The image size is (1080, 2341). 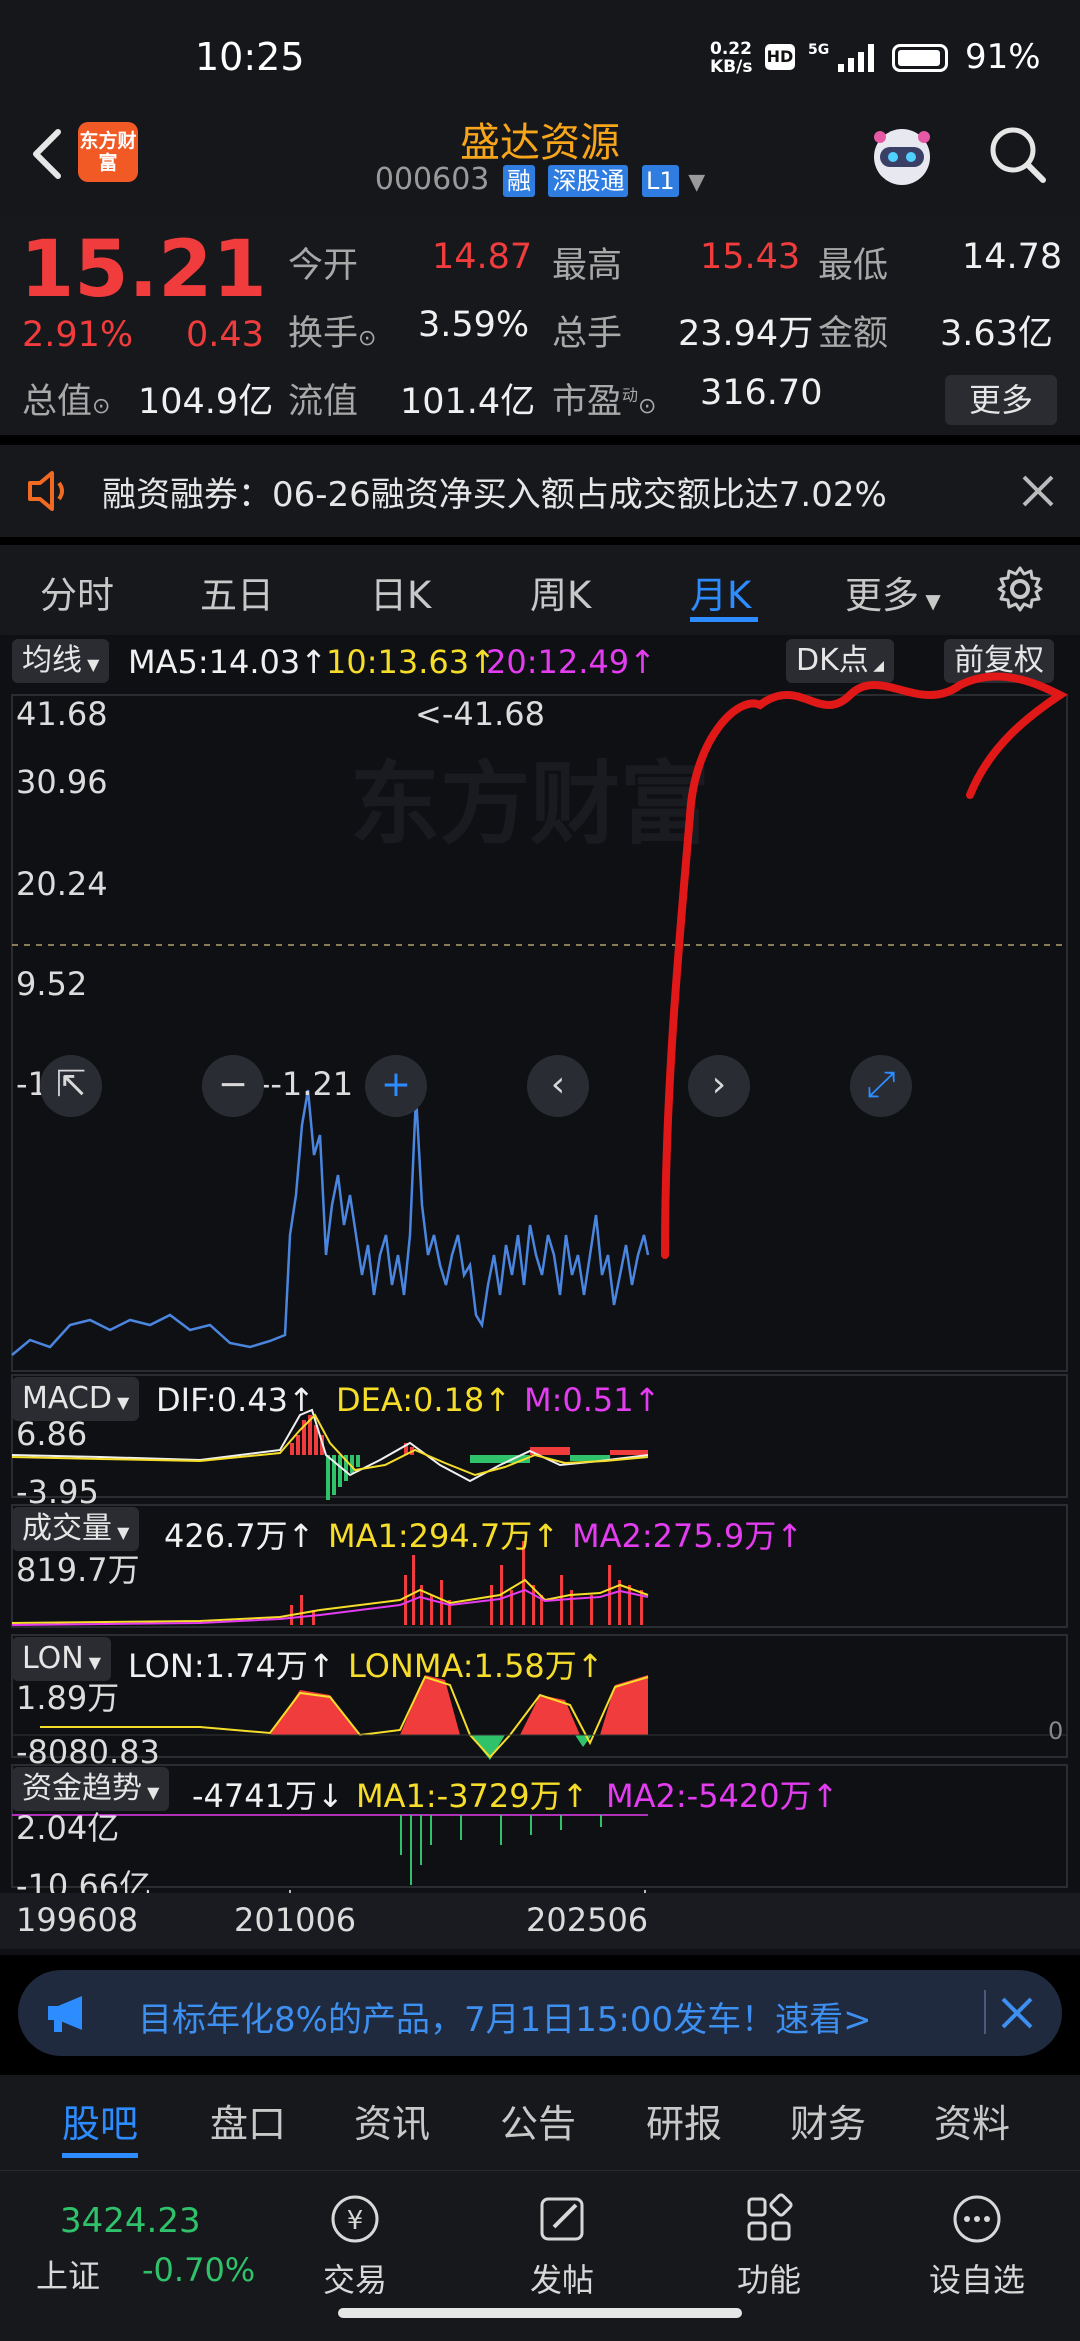 I want to click on zoom-out-icon: −, so click(x=233, y=1086).